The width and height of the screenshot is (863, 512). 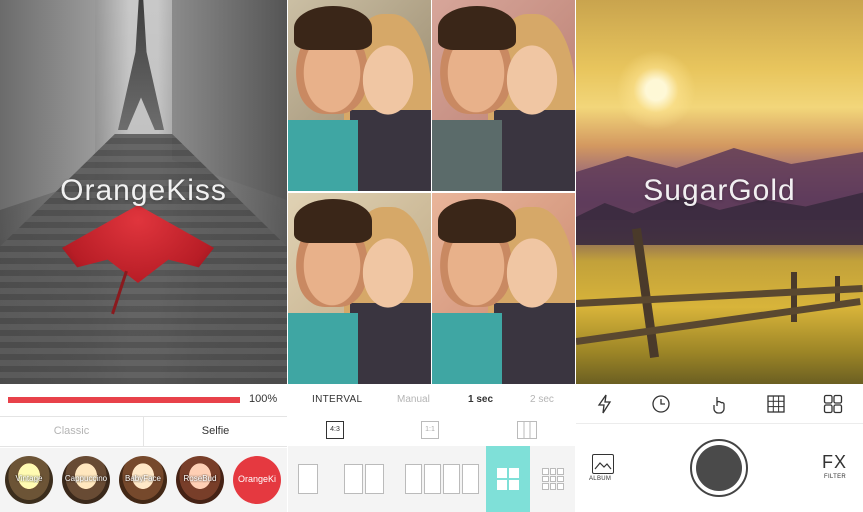 What do you see at coordinates (364, 479) in the screenshot?
I see `layout-double` at bounding box center [364, 479].